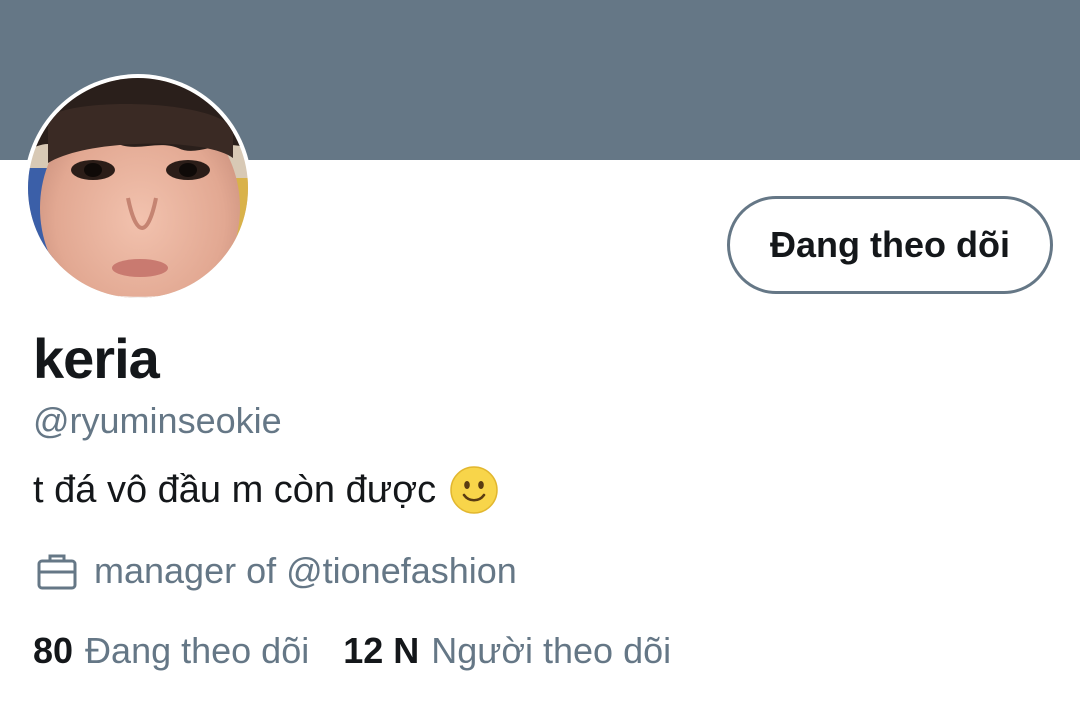 The image size is (1080, 720). What do you see at coordinates (474, 490) in the screenshot?
I see `smiley-emoji-icon` at bounding box center [474, 490].